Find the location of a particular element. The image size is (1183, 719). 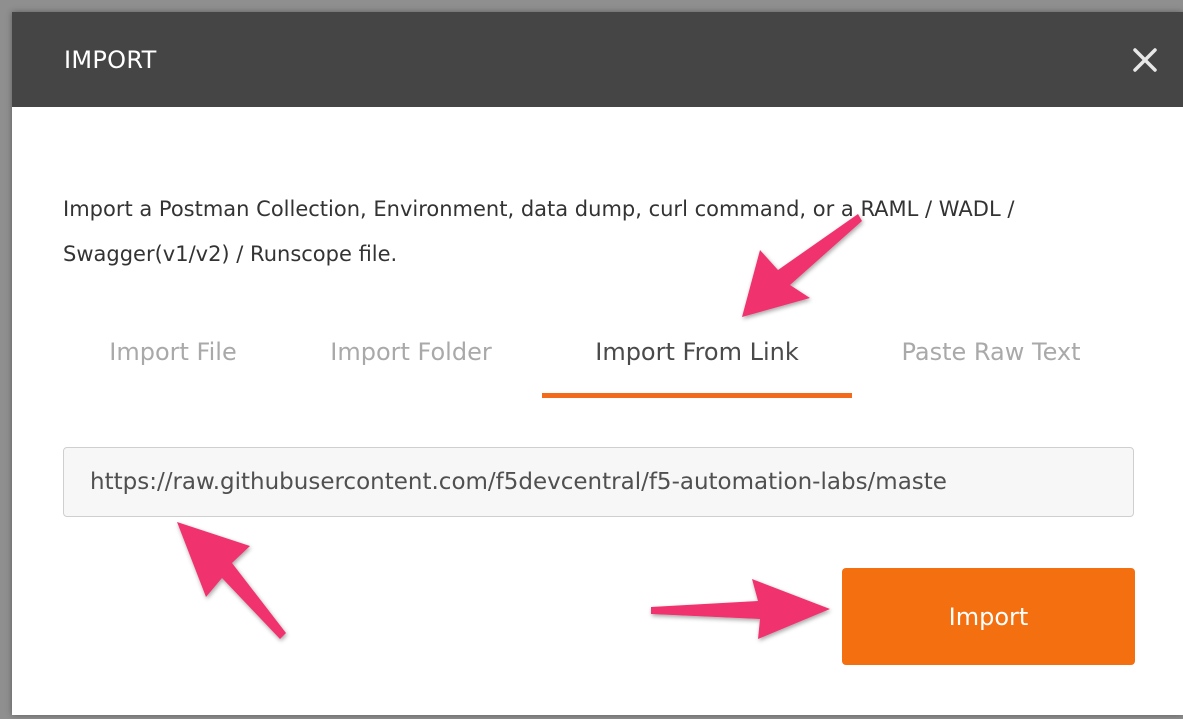

active-tab-indicator is located at coordinates (697, 395).